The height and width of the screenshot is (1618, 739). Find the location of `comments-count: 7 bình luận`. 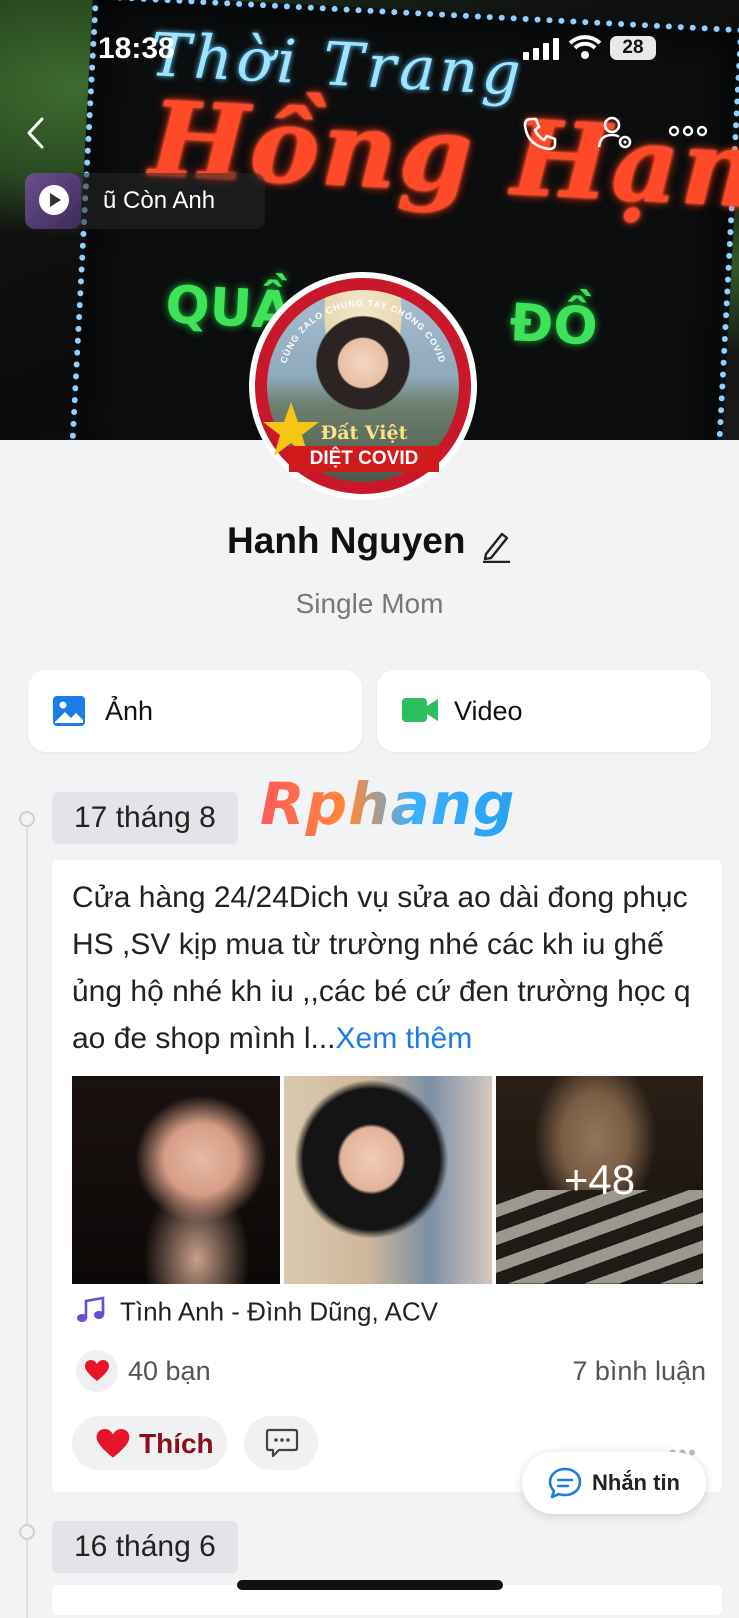

comments-count: 7 bình luận is located at coordinates (639, 1371).